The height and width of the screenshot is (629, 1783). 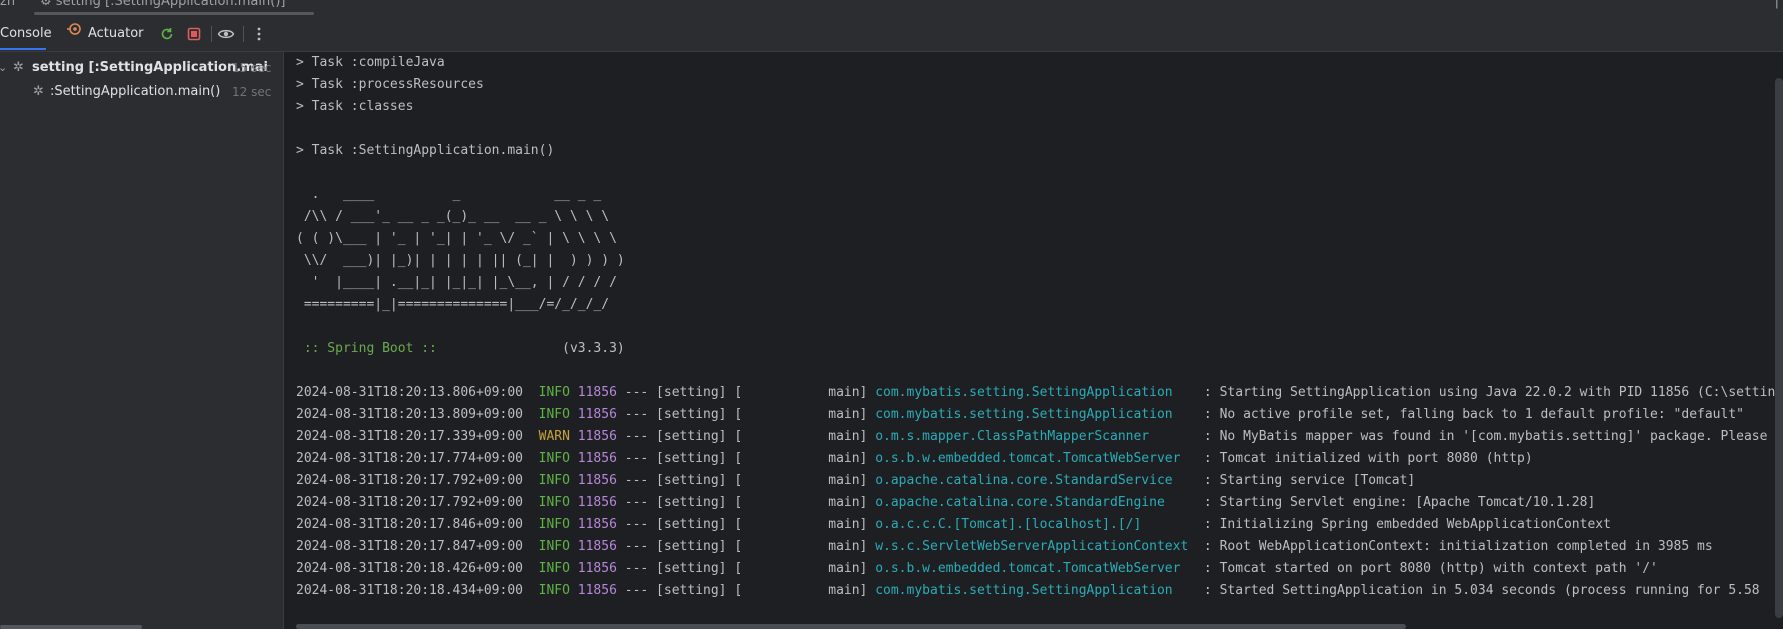 I want to click on actuator-icon, so click(x=74, y=34).